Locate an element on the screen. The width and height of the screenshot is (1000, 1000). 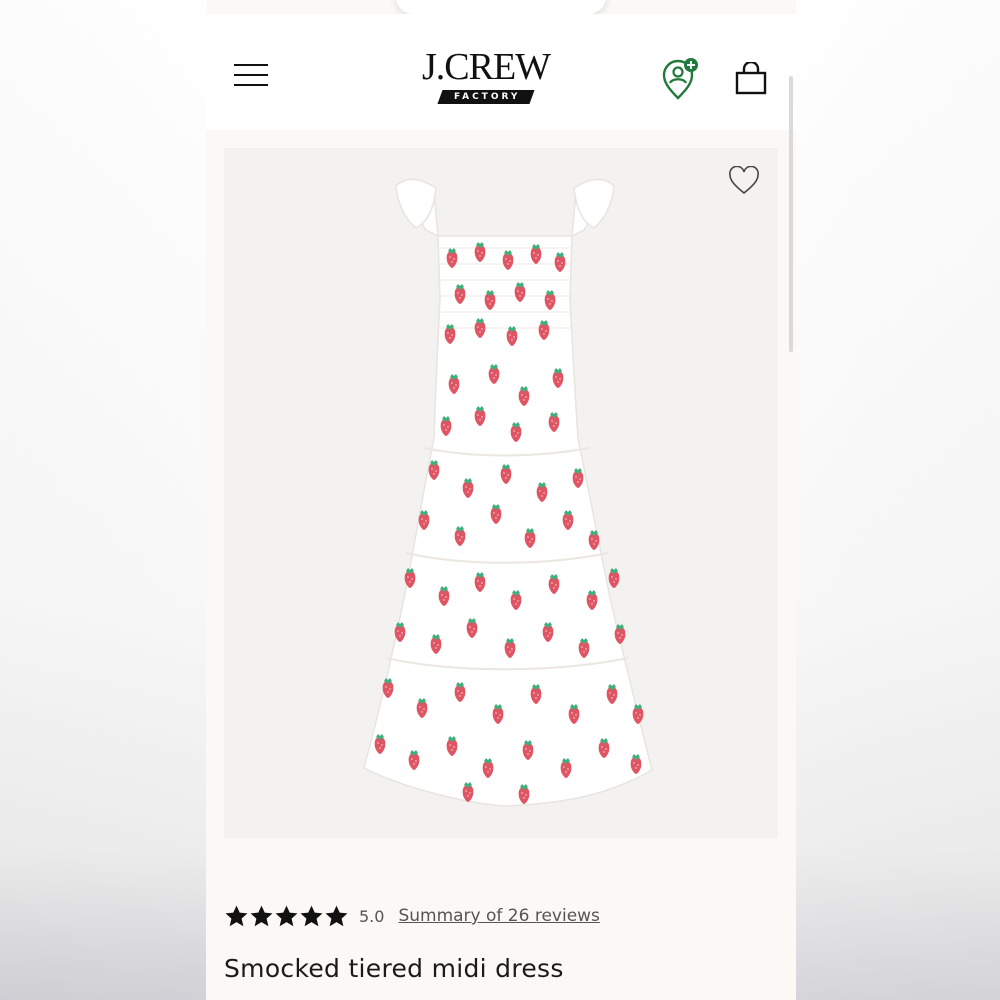
rating-stars is located at coordinates (286, 916).